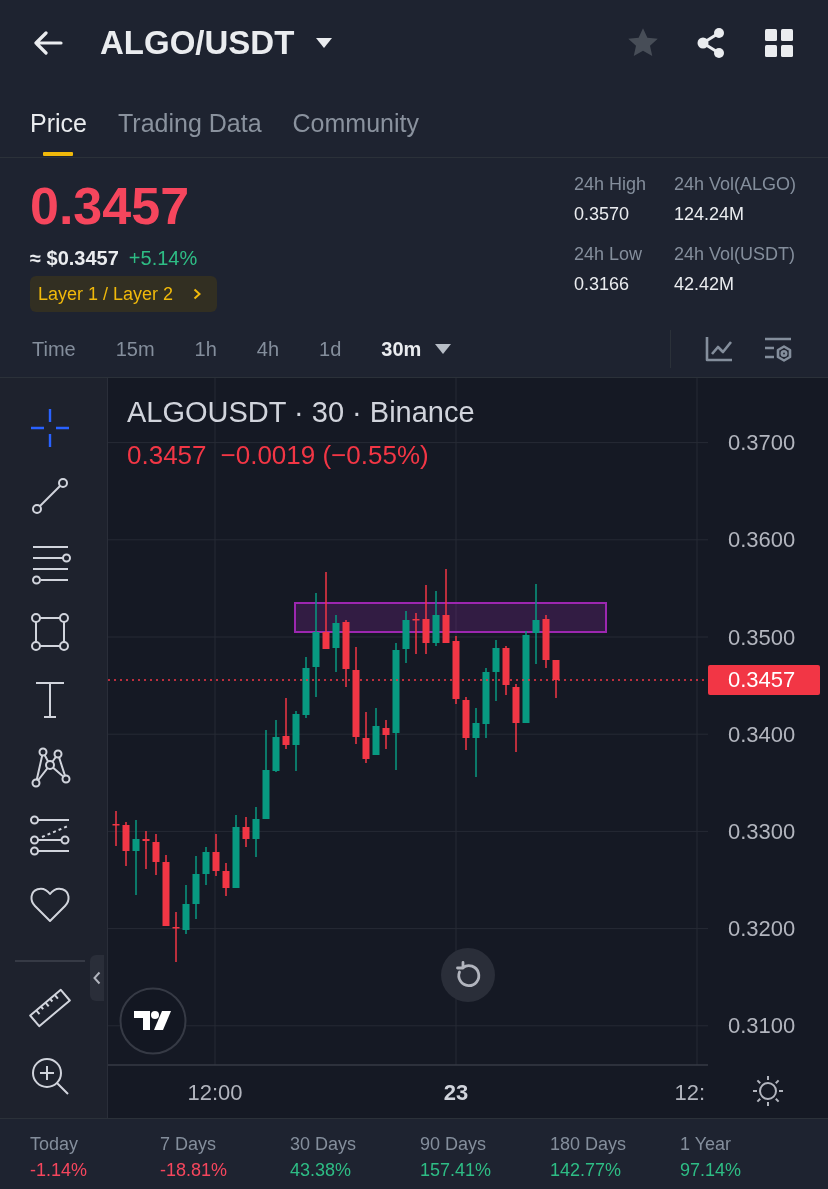 Image resolution: width=828 pixels, height=1189 pixels. I want to click on time-axis-label: 12:00, so click(215, 1092).